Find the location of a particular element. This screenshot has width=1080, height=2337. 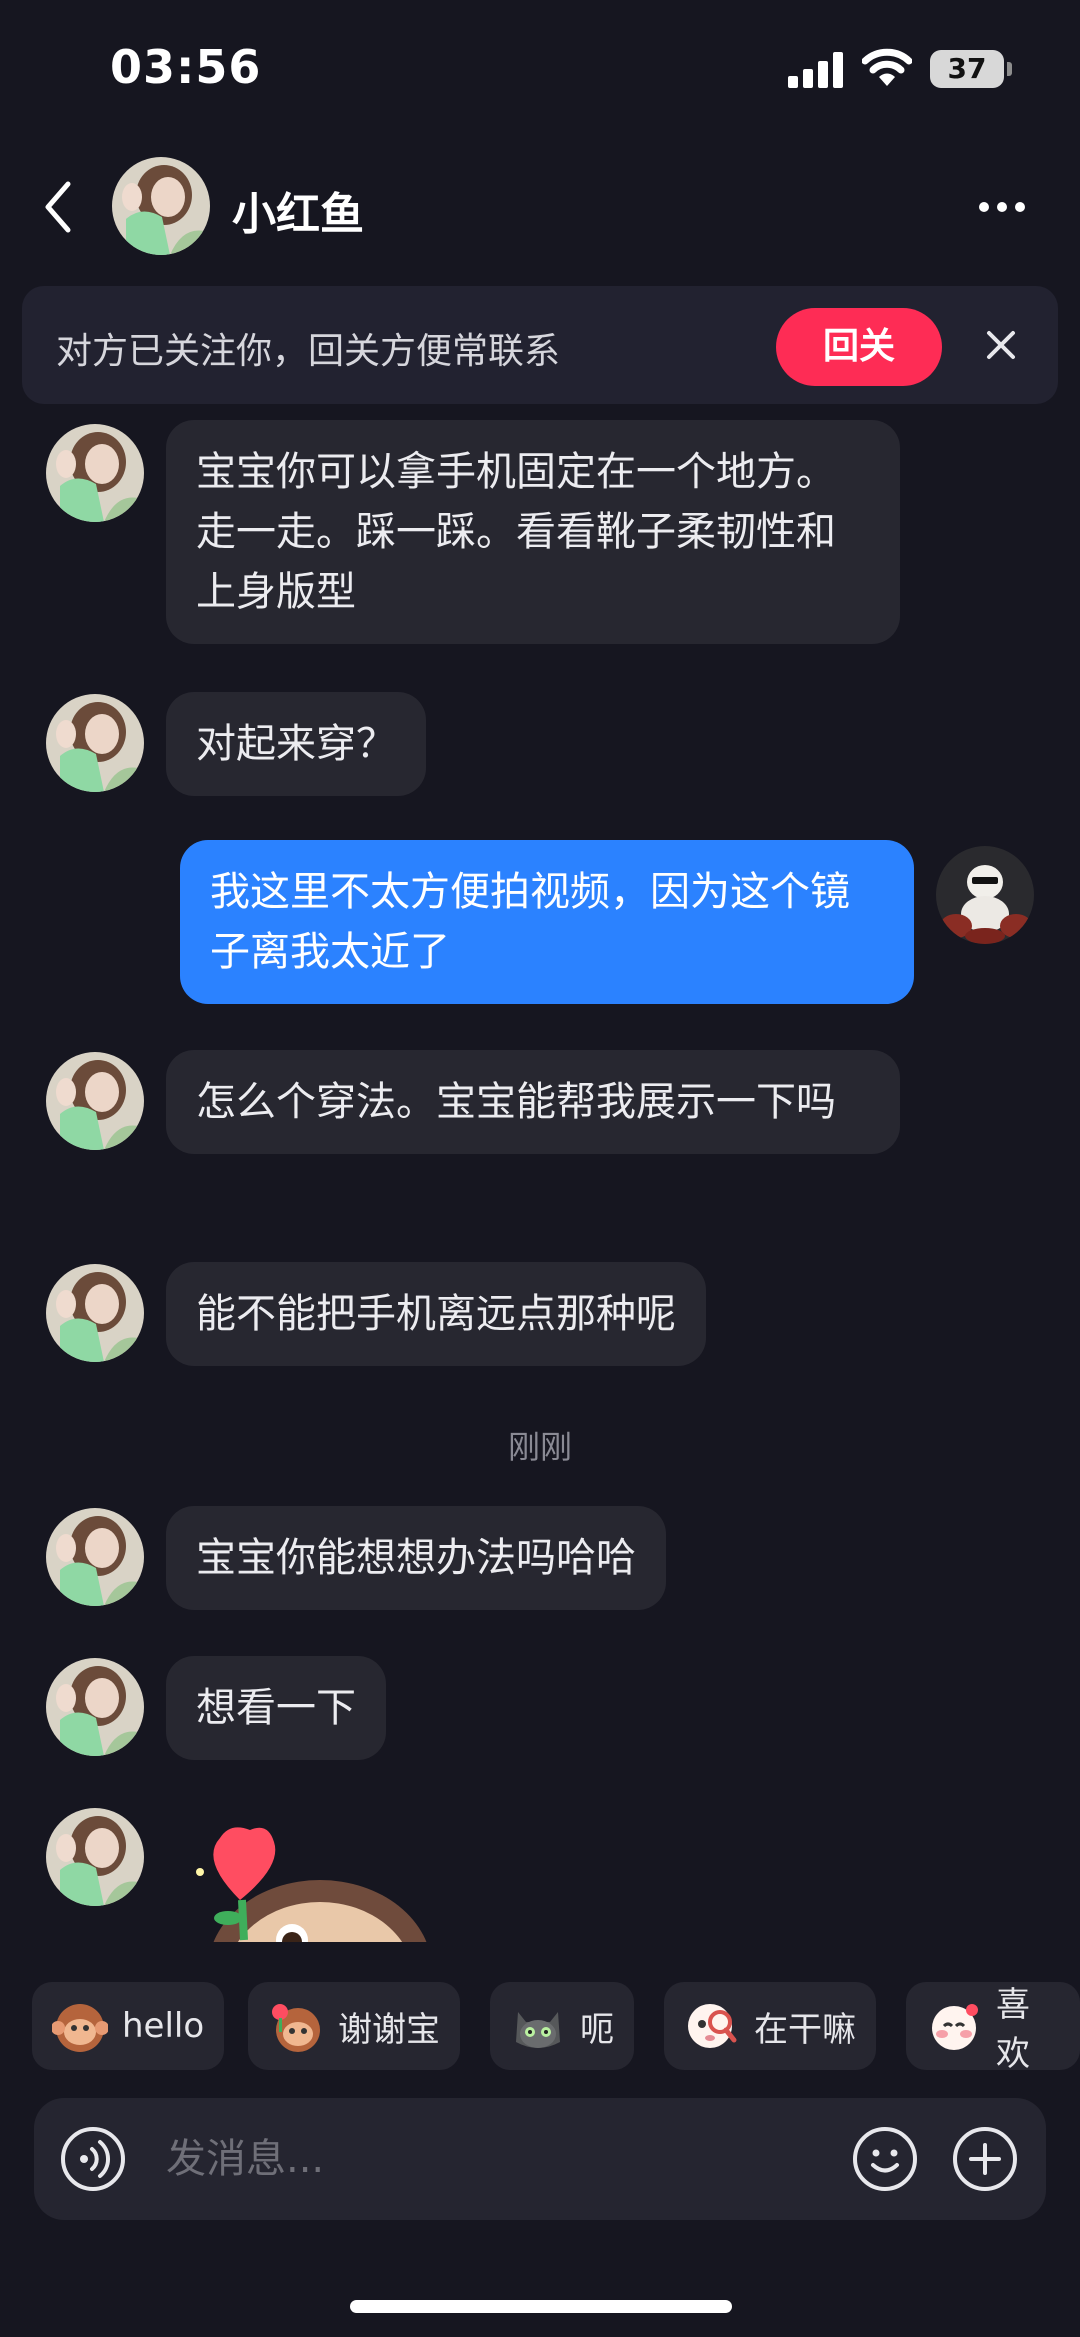

rose-face-sticker is located at coordinates (310, 1881).